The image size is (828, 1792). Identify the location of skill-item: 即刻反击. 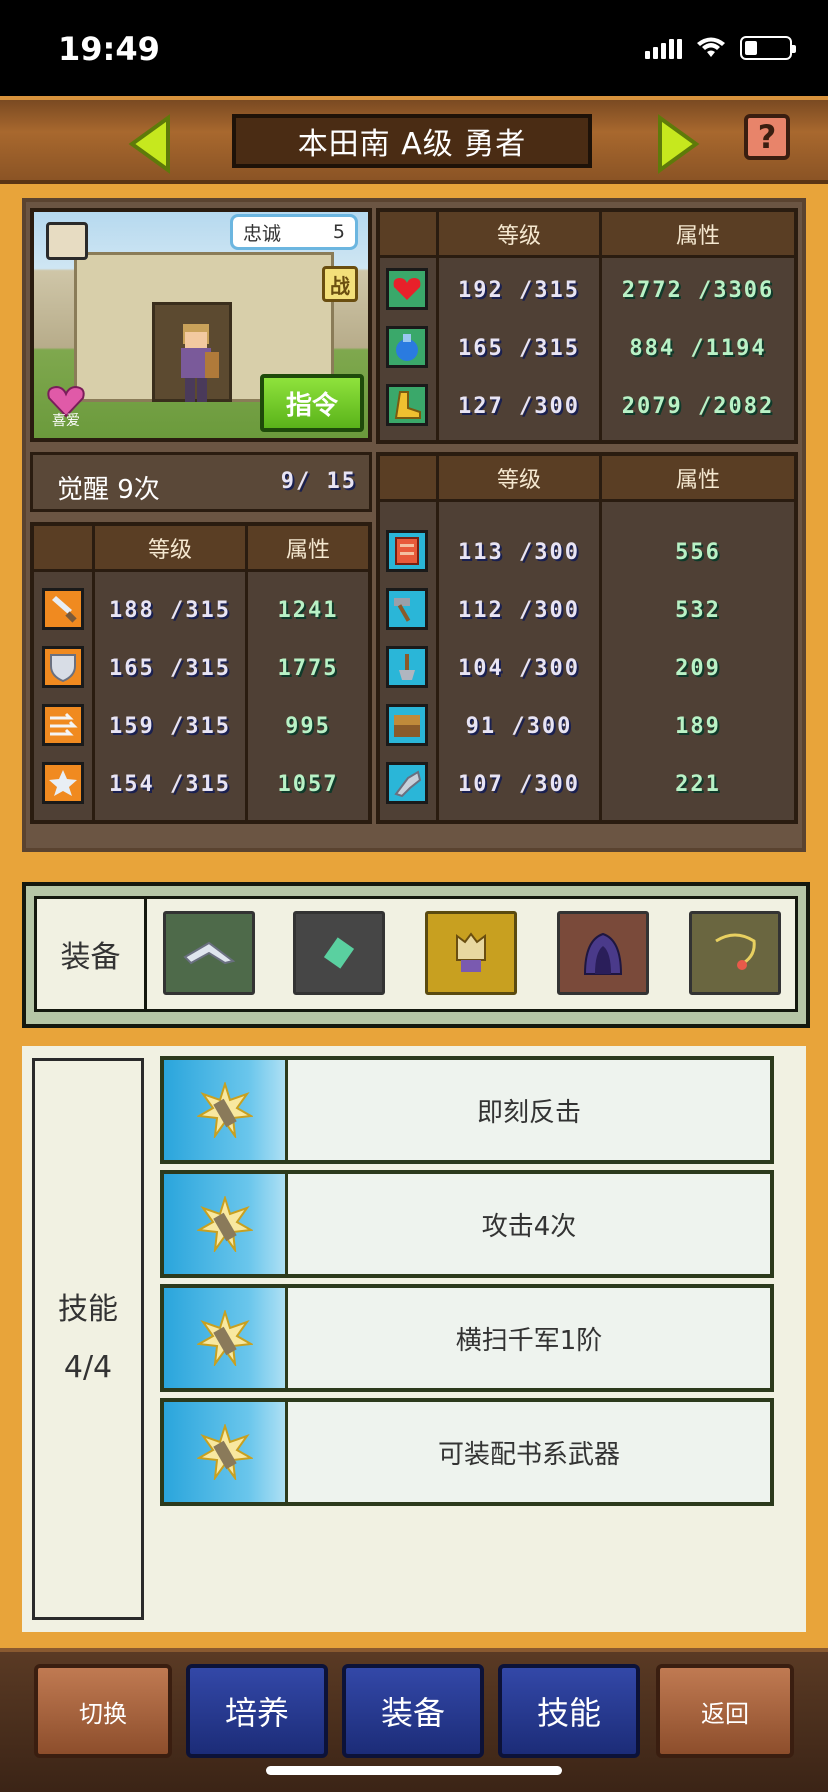
(467, 1110).